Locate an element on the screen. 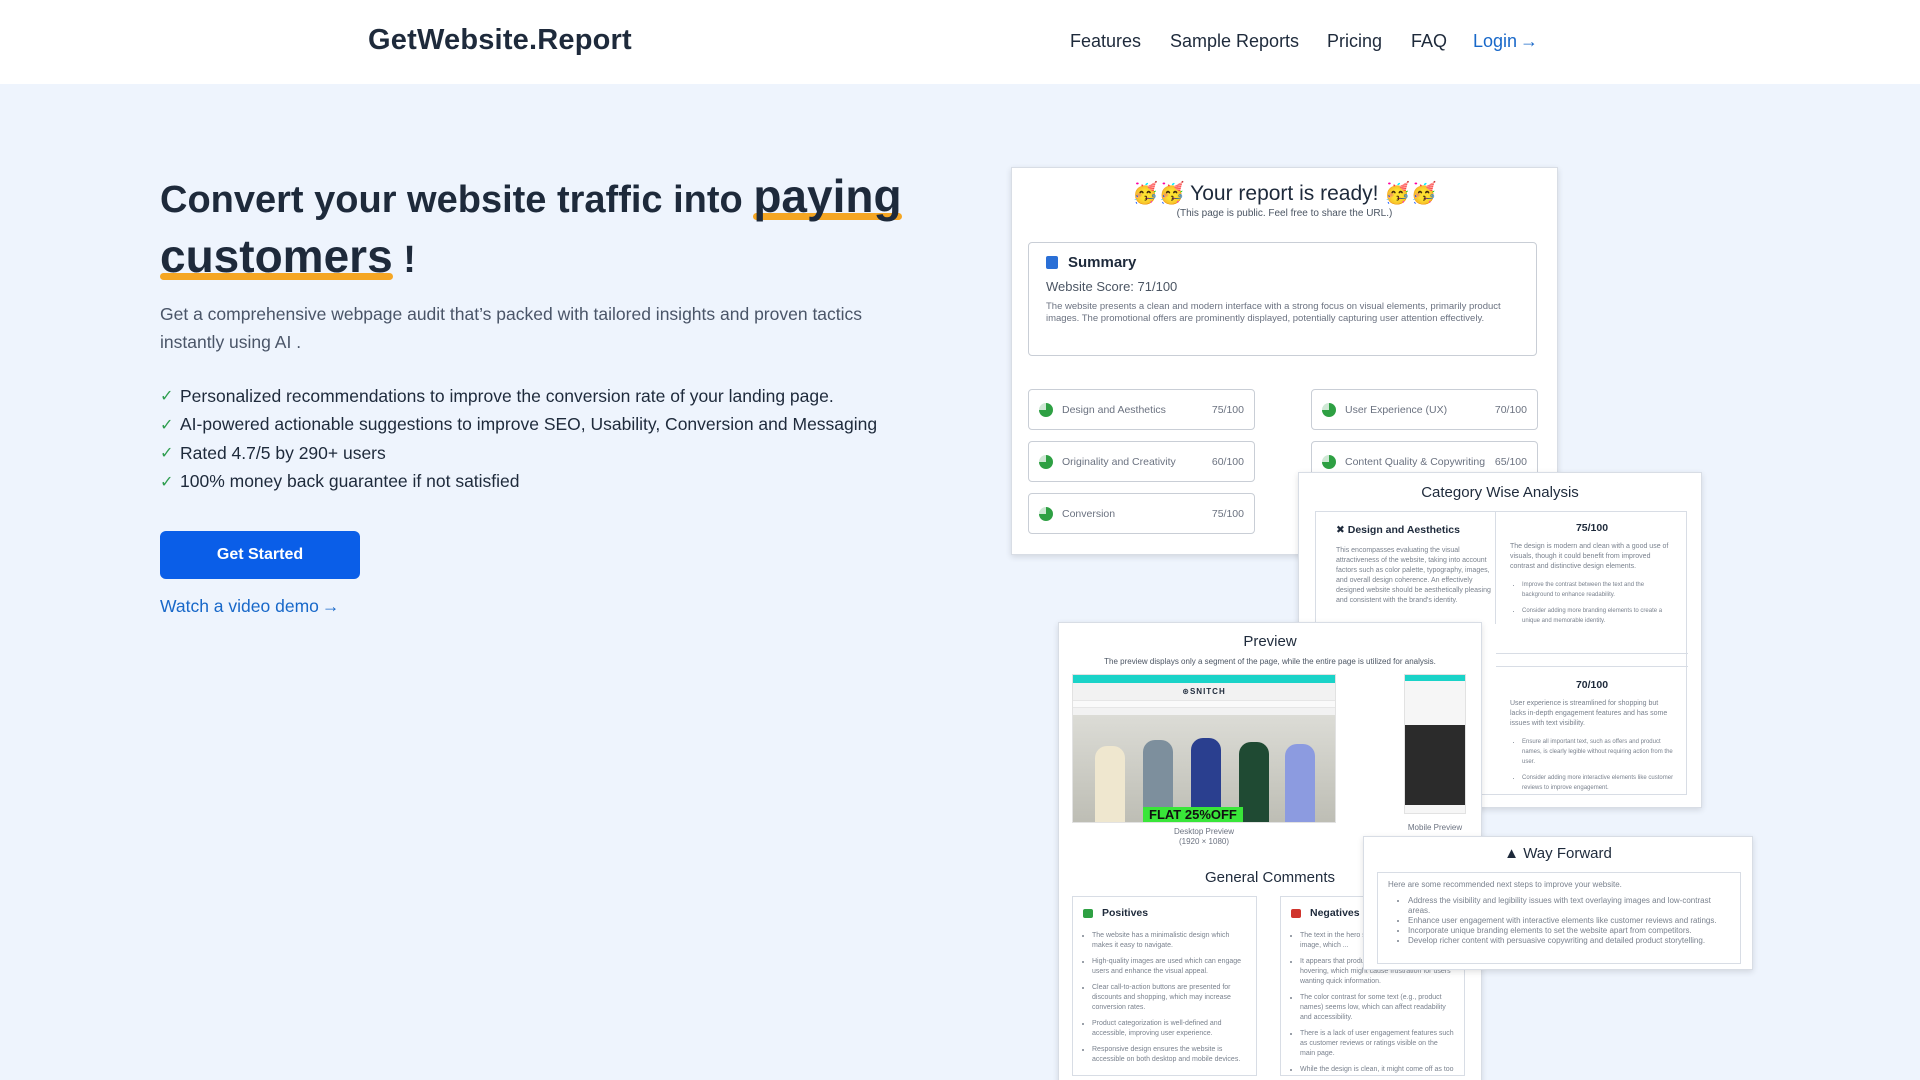  metric-conversion: Conversion 75/100 is located at coordinates (1141, 513).